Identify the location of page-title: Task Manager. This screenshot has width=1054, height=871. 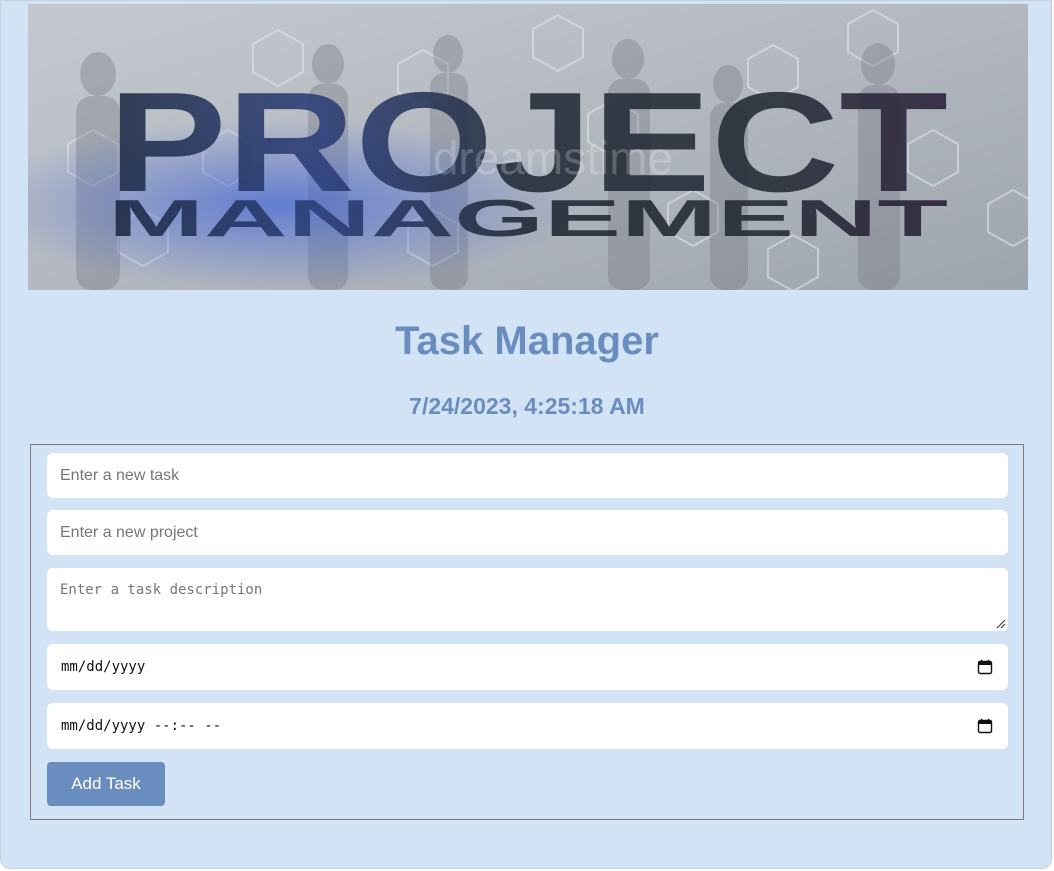
(527, 341).